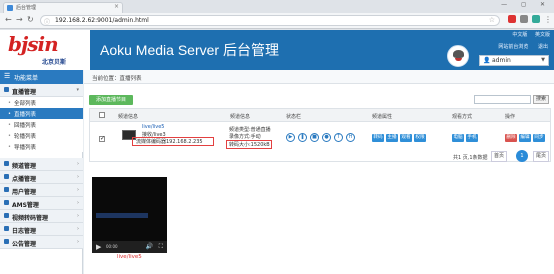  I want to click on sidebar-group-label: 频道管理, so click(24, 166).